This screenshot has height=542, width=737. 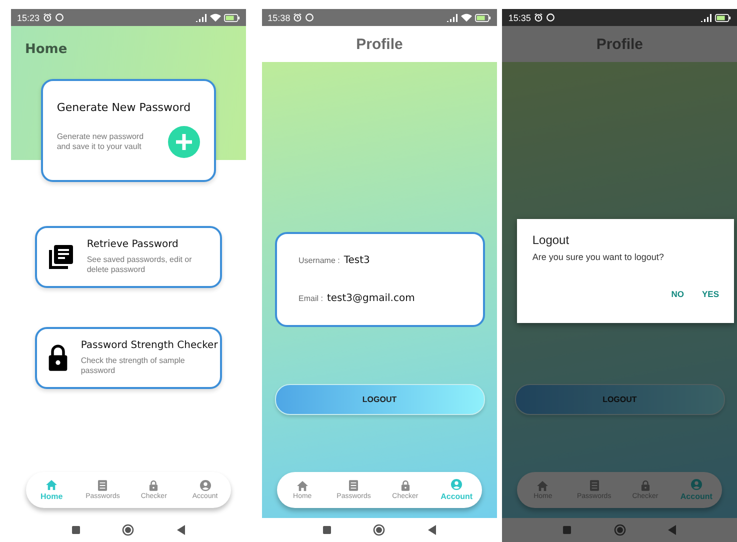 I want to click on card-title: Password Strength Checker, so click(x=149, y=346).